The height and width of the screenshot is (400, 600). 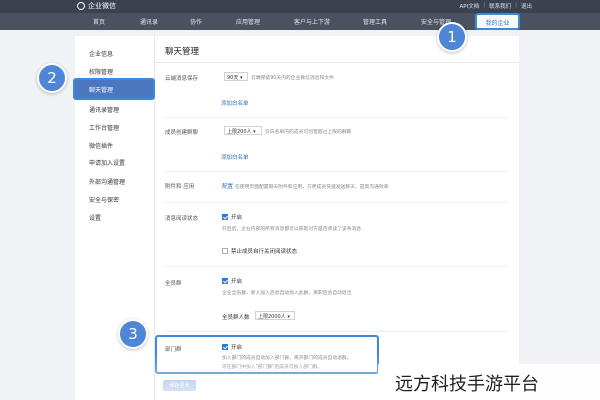 What do you see at coordinates (292, 229) in the screenshot?
I see `read-status-desc: 开启后，企业内部的所有消息都可以获取对方是否阅读了该条消息` at bounding box center [292, 229].